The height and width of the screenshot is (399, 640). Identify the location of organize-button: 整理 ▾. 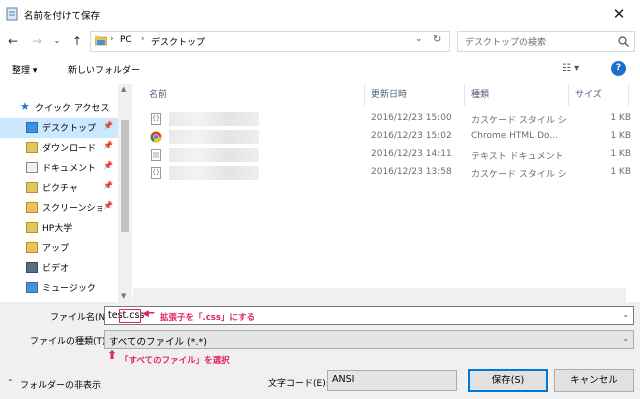
(24, 69).